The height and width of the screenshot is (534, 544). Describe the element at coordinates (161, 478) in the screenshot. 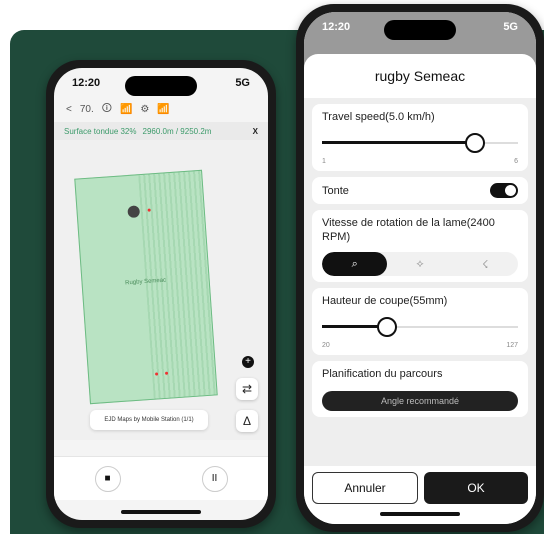

I see `bottom-controls: ■ II` at that location.